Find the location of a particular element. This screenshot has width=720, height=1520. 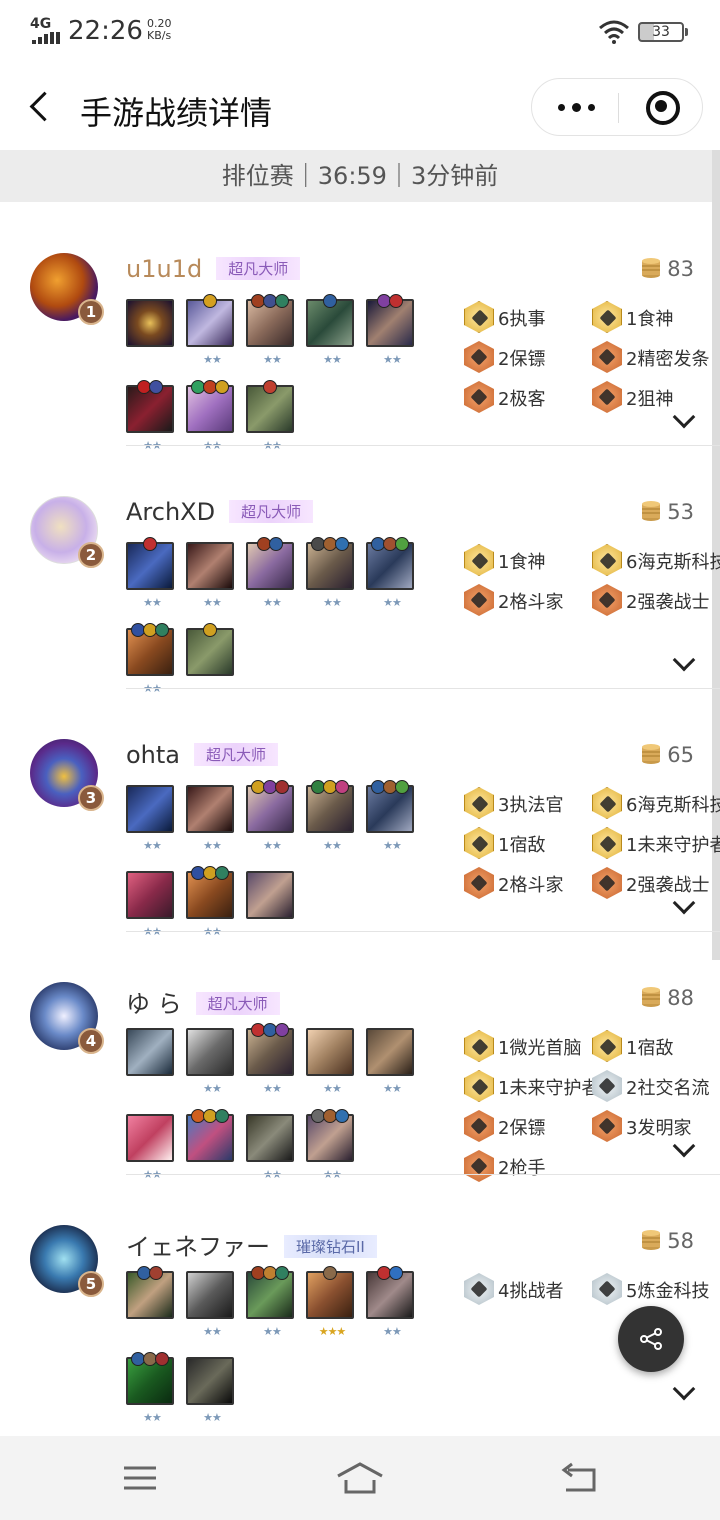

trait: 4挑战者 is located at coordinates (528, 1289).